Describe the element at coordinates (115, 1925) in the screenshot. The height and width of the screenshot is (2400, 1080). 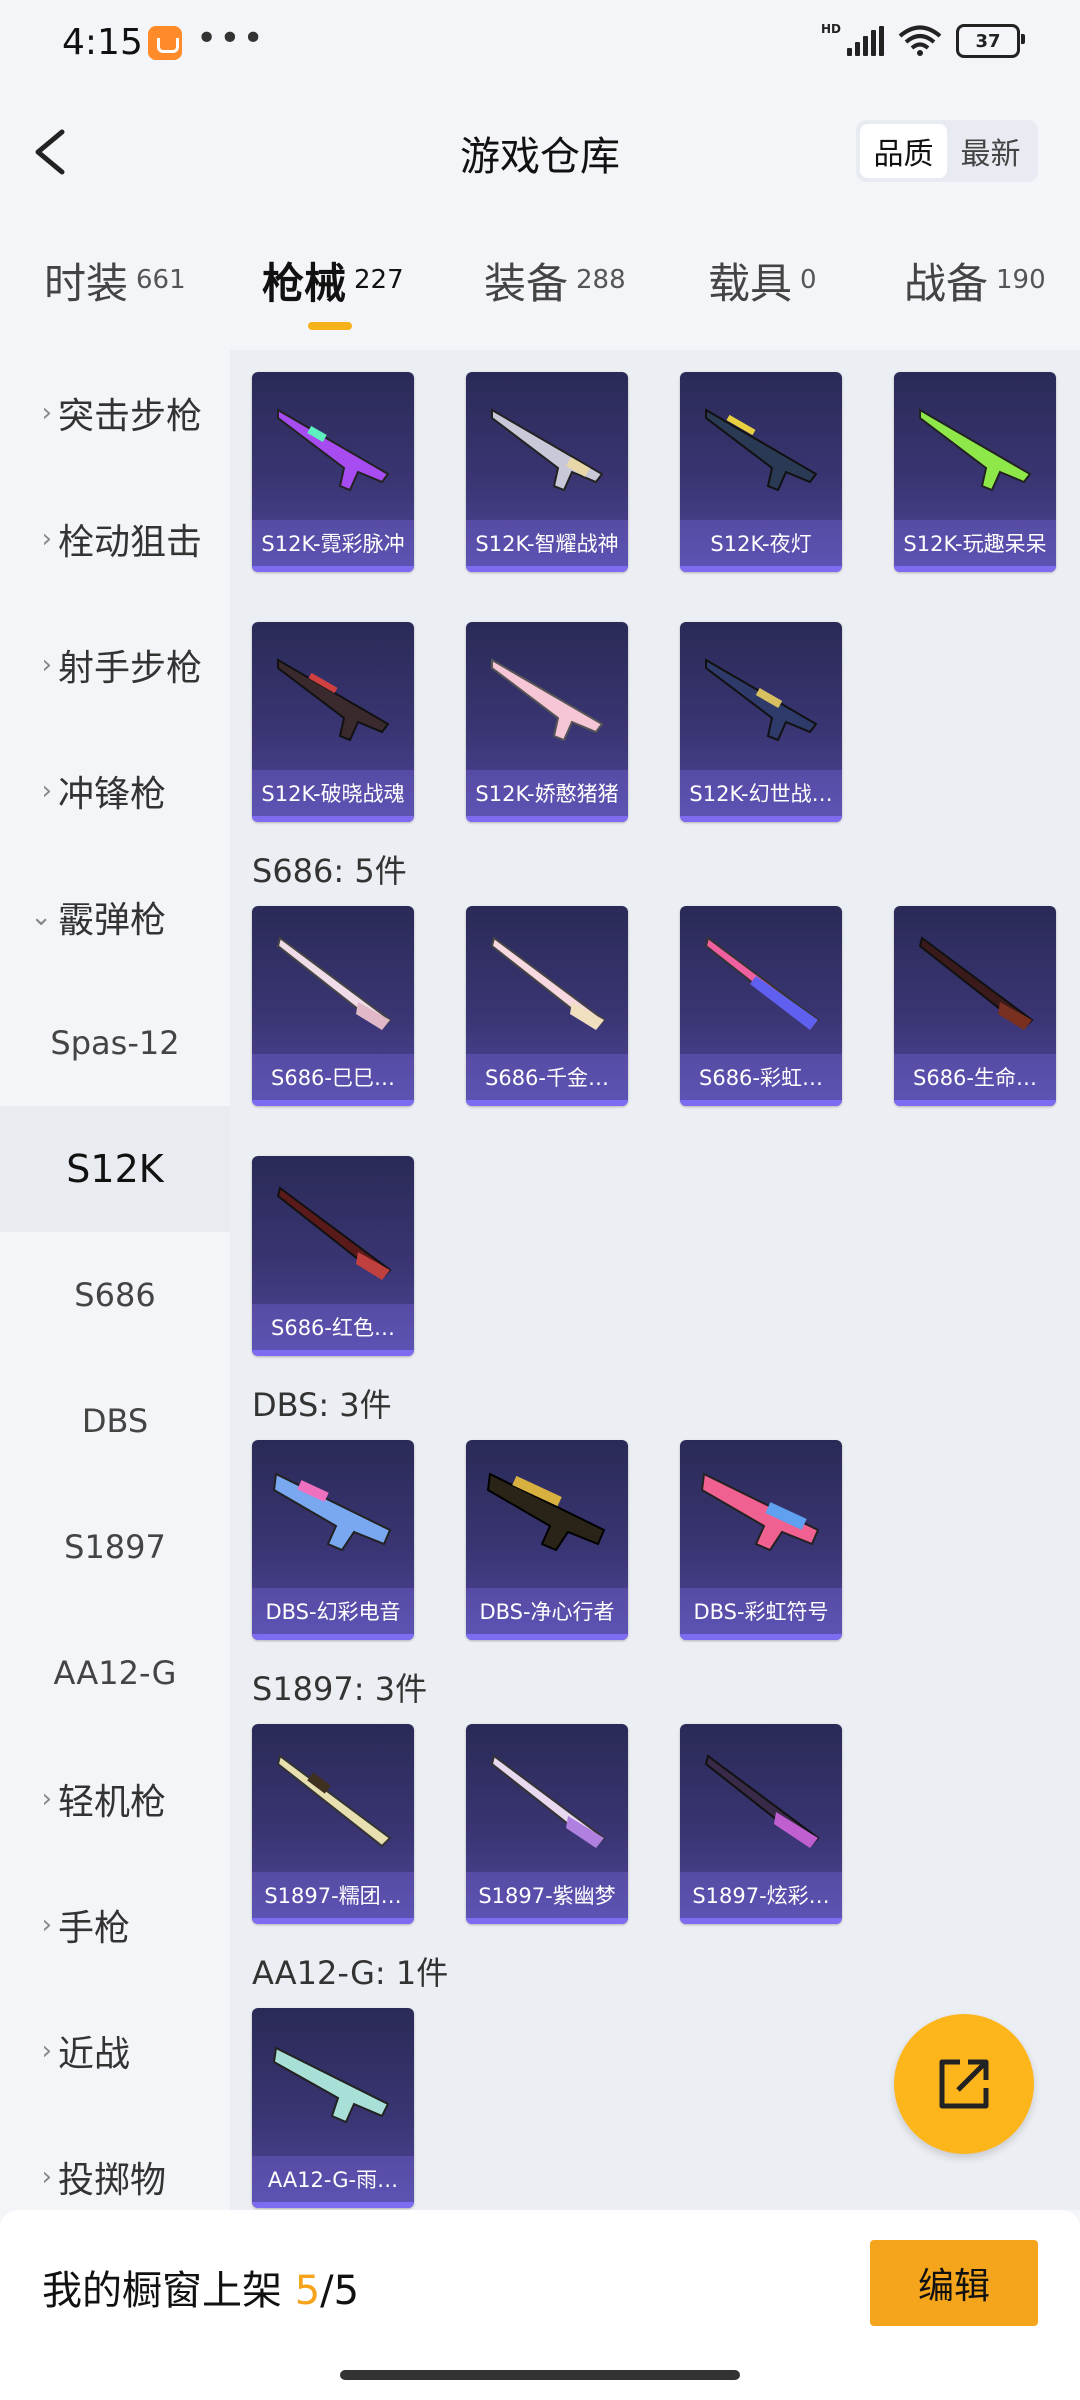
I see `sidebar-item-pistol: › 手枪` at that location.